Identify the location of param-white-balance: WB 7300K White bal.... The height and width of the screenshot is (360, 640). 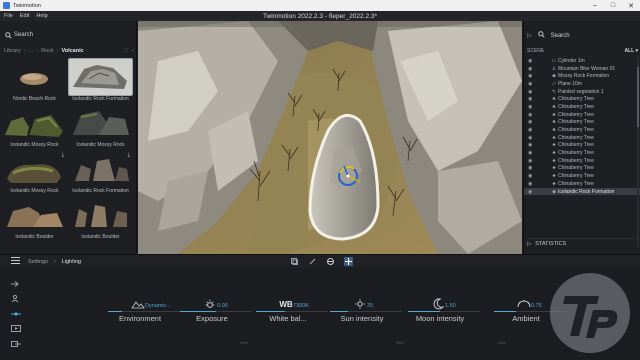
(288, 318).